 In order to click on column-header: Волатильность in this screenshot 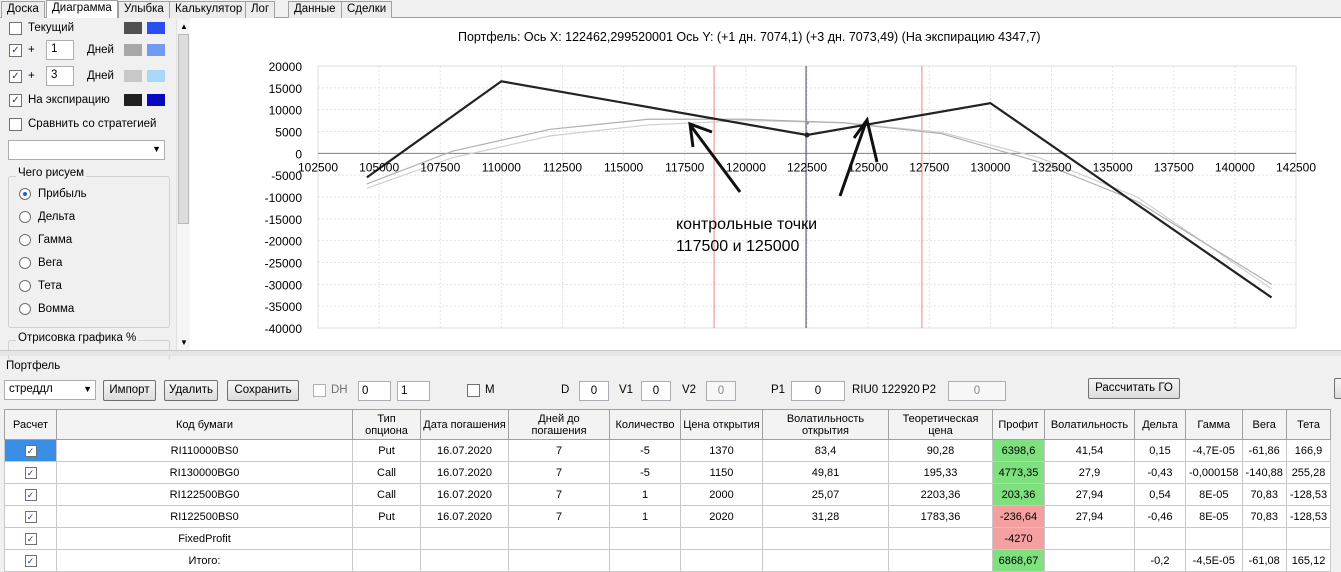, I will do `click(1089, 424)`.